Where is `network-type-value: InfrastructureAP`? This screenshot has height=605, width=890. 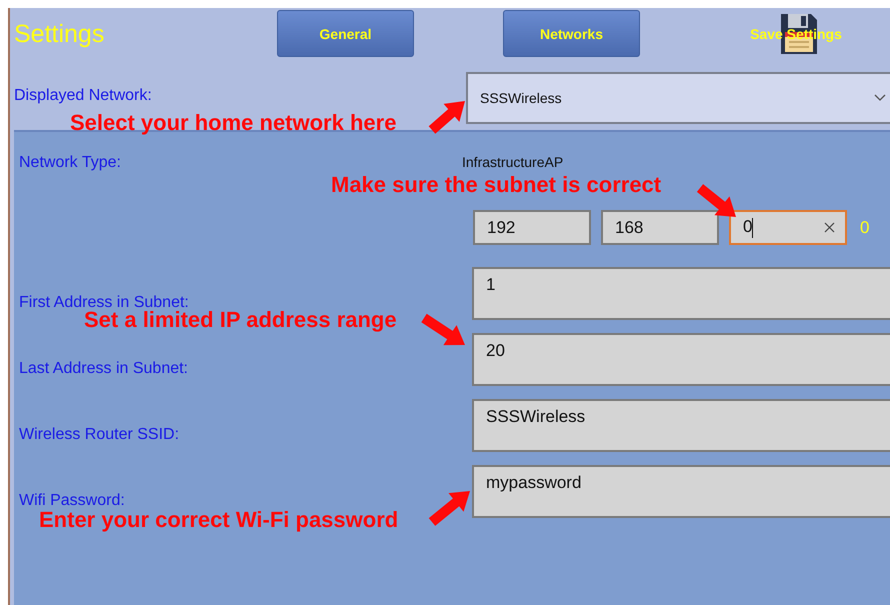 network-type-value: InfrastructureAP is located at coordinates (513, 162).